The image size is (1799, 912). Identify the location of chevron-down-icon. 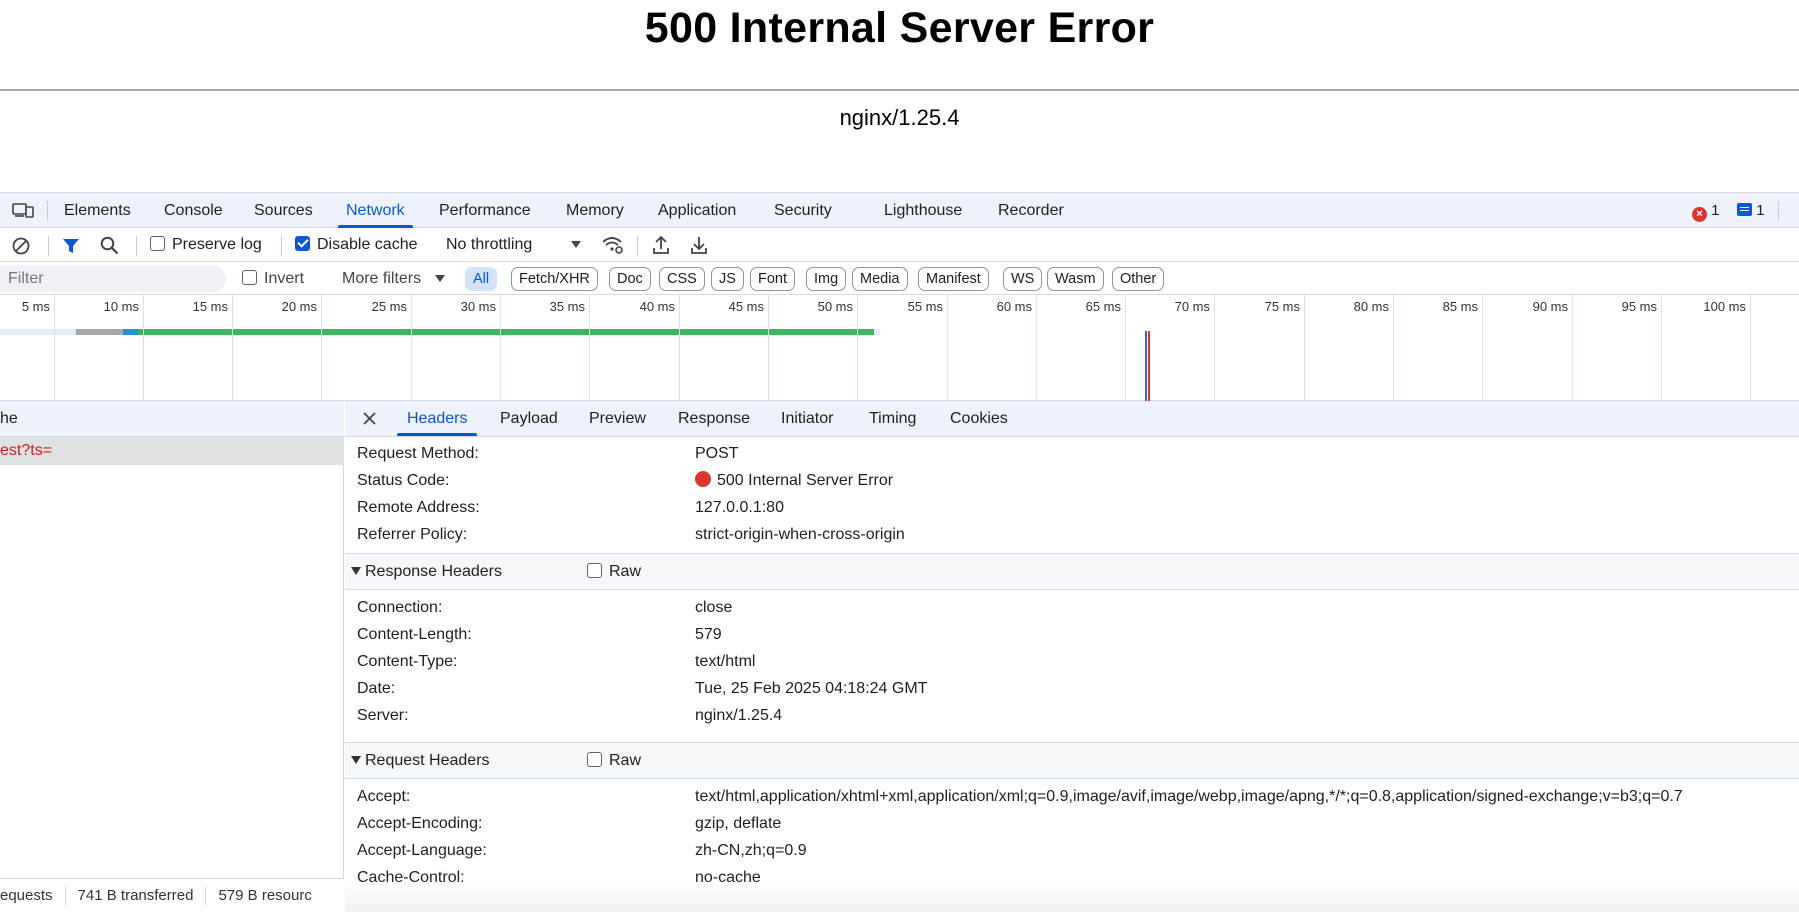
(439, 278).